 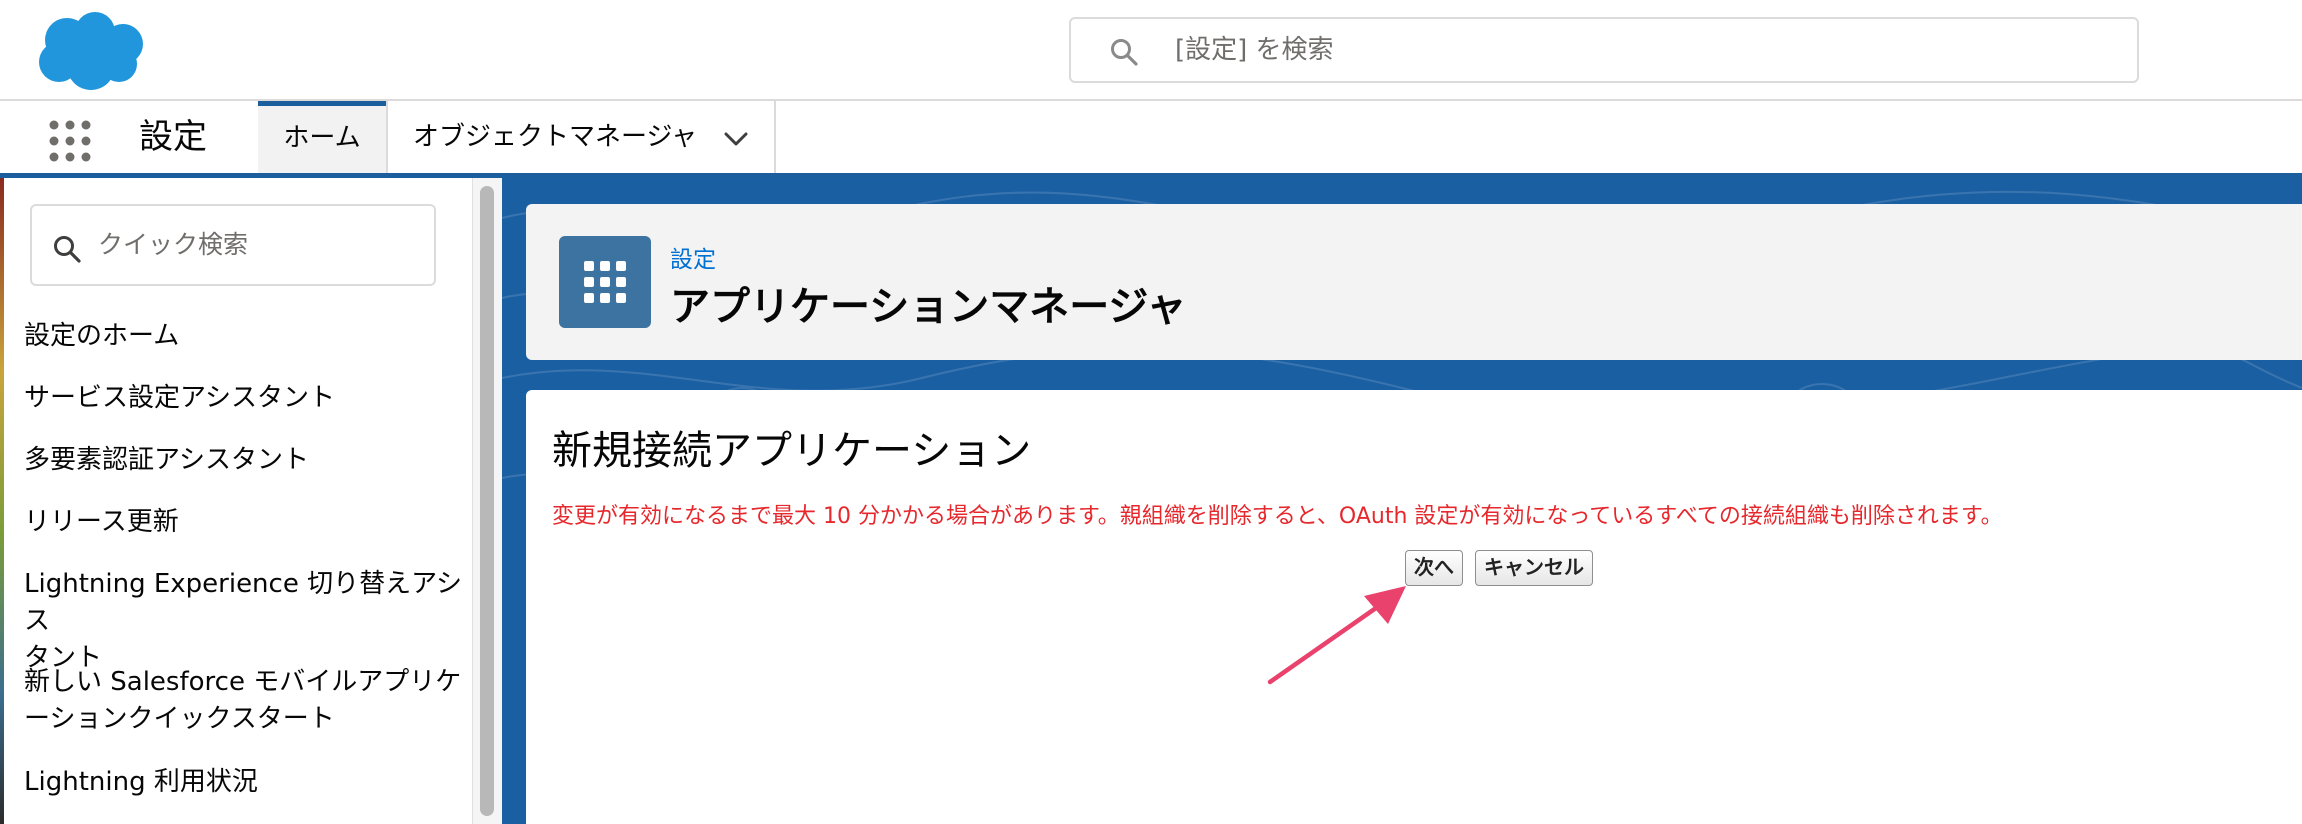 I want to click on chevron-down-icon, so click(x=736, y=139).